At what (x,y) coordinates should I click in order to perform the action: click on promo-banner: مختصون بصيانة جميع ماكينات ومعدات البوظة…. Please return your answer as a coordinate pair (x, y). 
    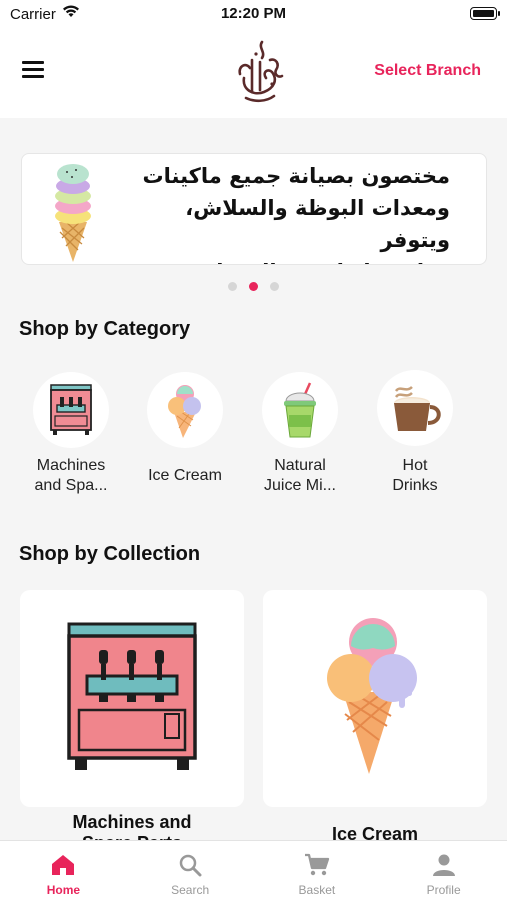
    Looking at the image, I should click on (254, 209).